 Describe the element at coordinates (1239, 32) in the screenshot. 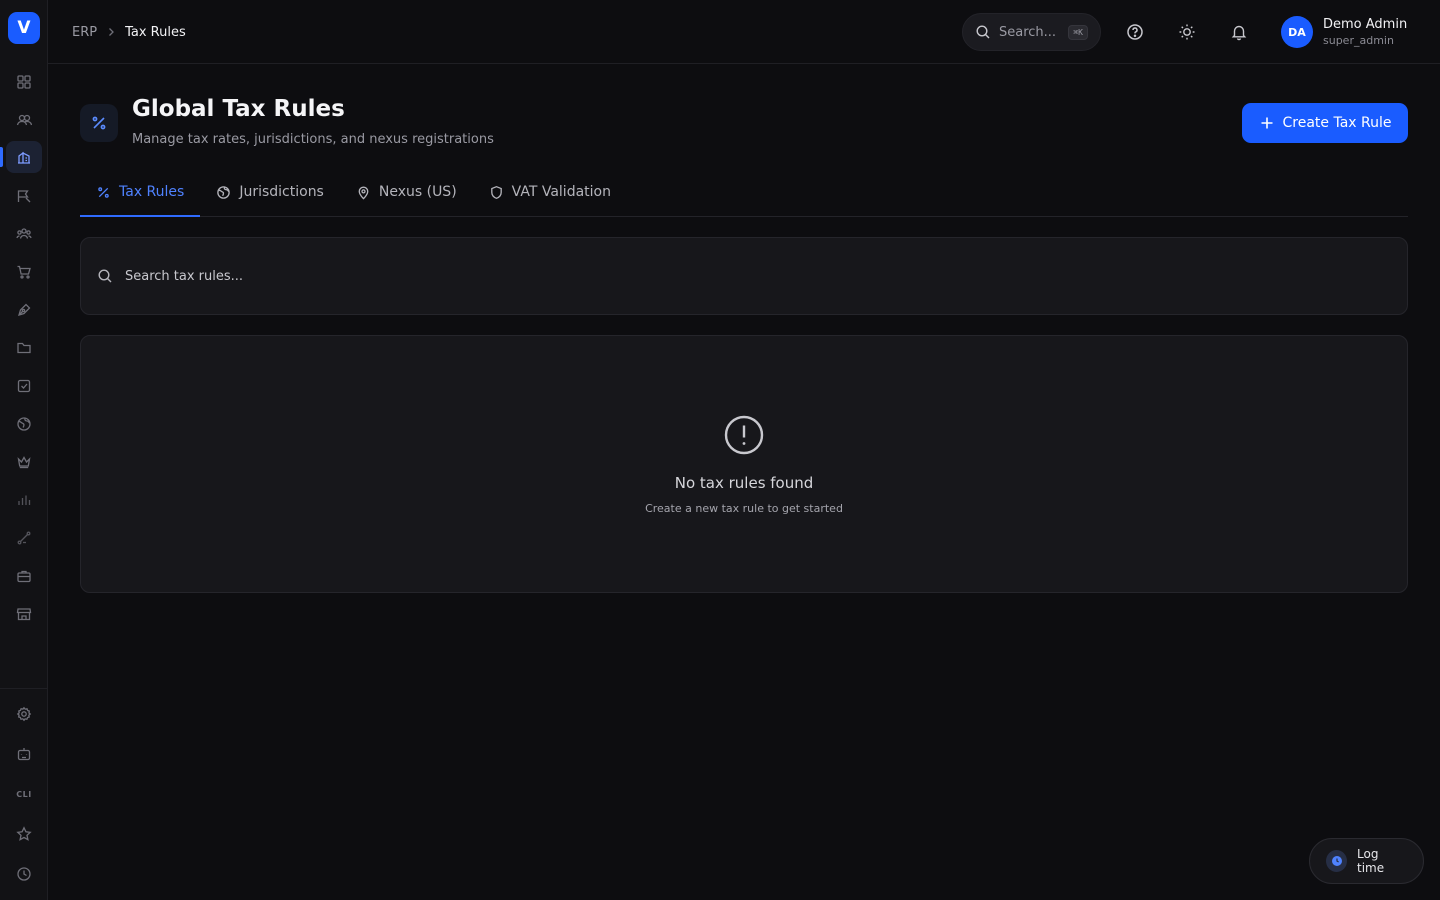

I see `notifications-bell-icon` at that location.